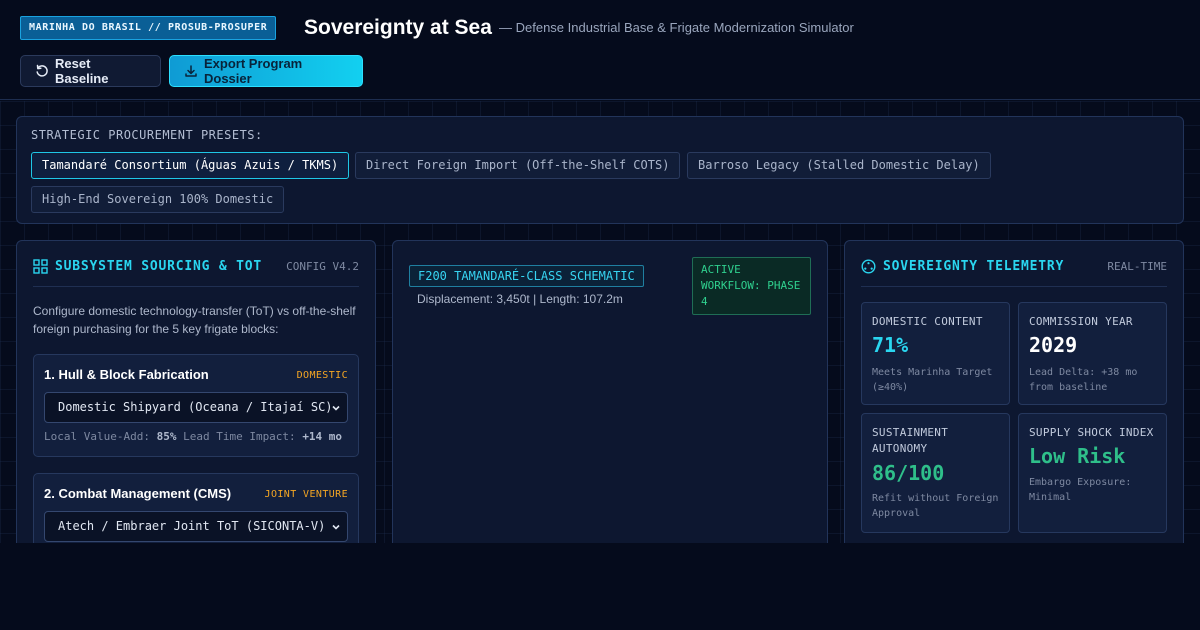 This screenshot has height=630, width=1200. What do you see at coordinates (191, 71) in the screenshot?
I see `download-icon` at bounding box center [191, 71].